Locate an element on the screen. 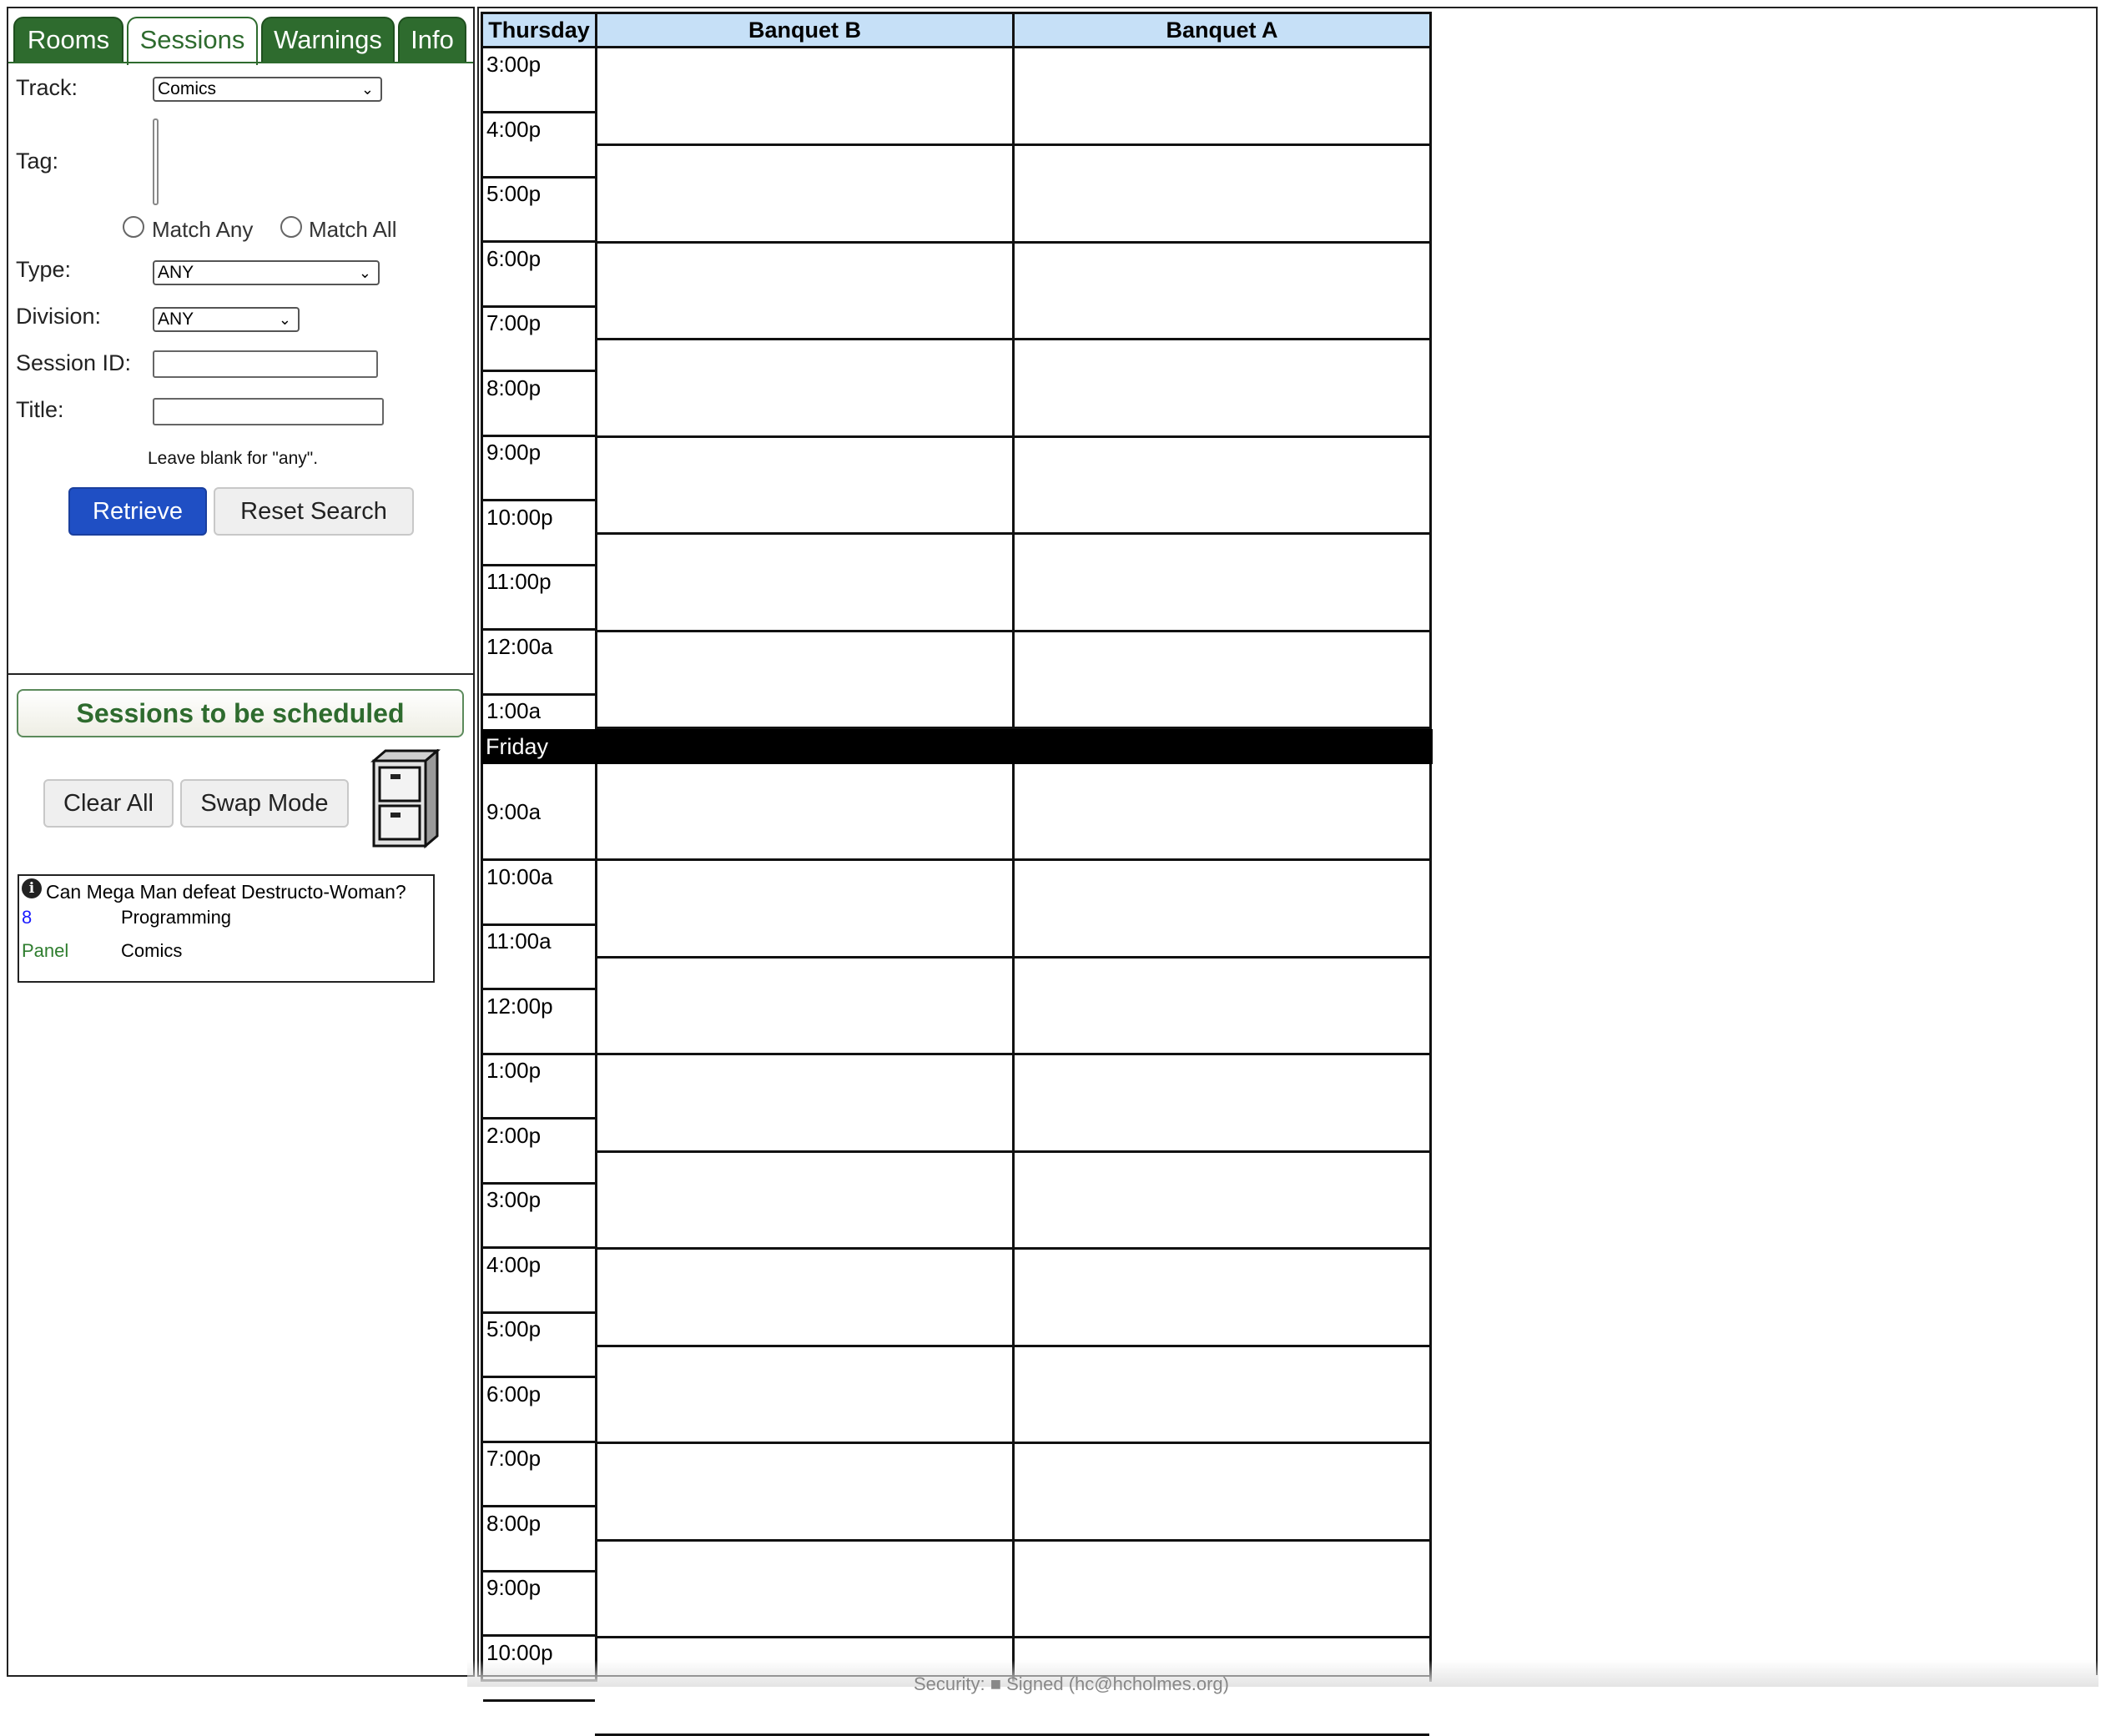  session-id-label: Session ID: is located at coordinates (74, 362).